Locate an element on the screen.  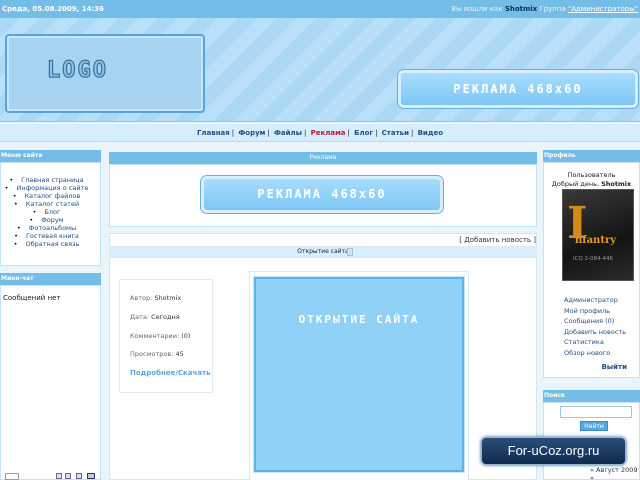
greeting-prefix: Добрый день, is located at coordinates (575, 184).